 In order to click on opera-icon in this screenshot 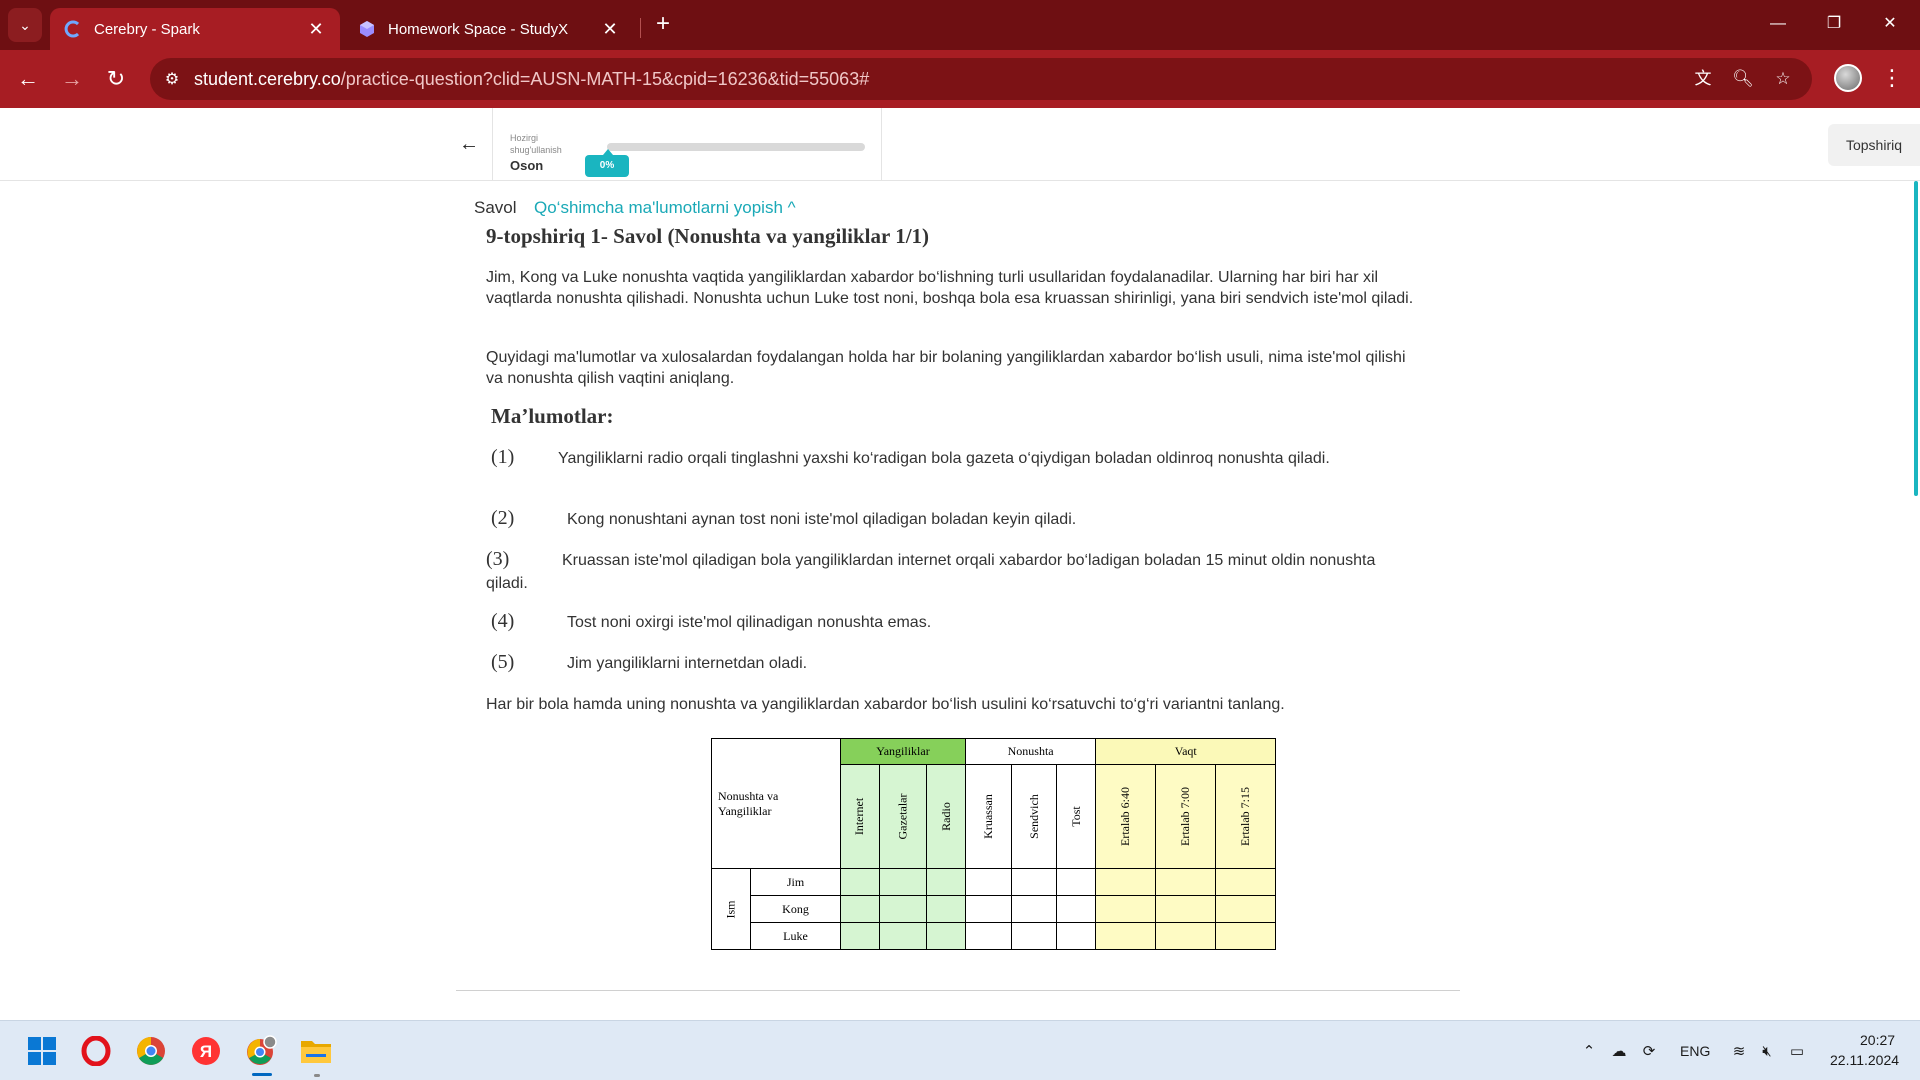, I will do `click(96, 1051)`.